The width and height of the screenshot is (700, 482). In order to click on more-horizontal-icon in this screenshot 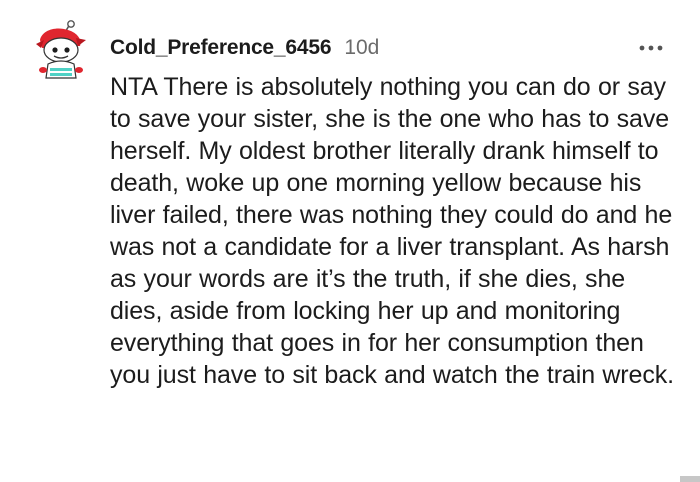, I will do `click(651, 48)`.